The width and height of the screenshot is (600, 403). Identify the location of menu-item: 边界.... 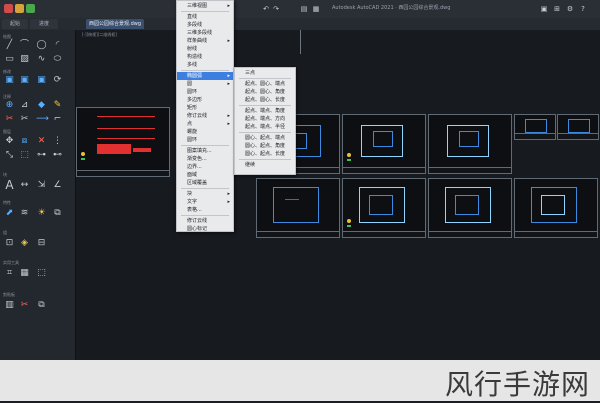
(205, 167).